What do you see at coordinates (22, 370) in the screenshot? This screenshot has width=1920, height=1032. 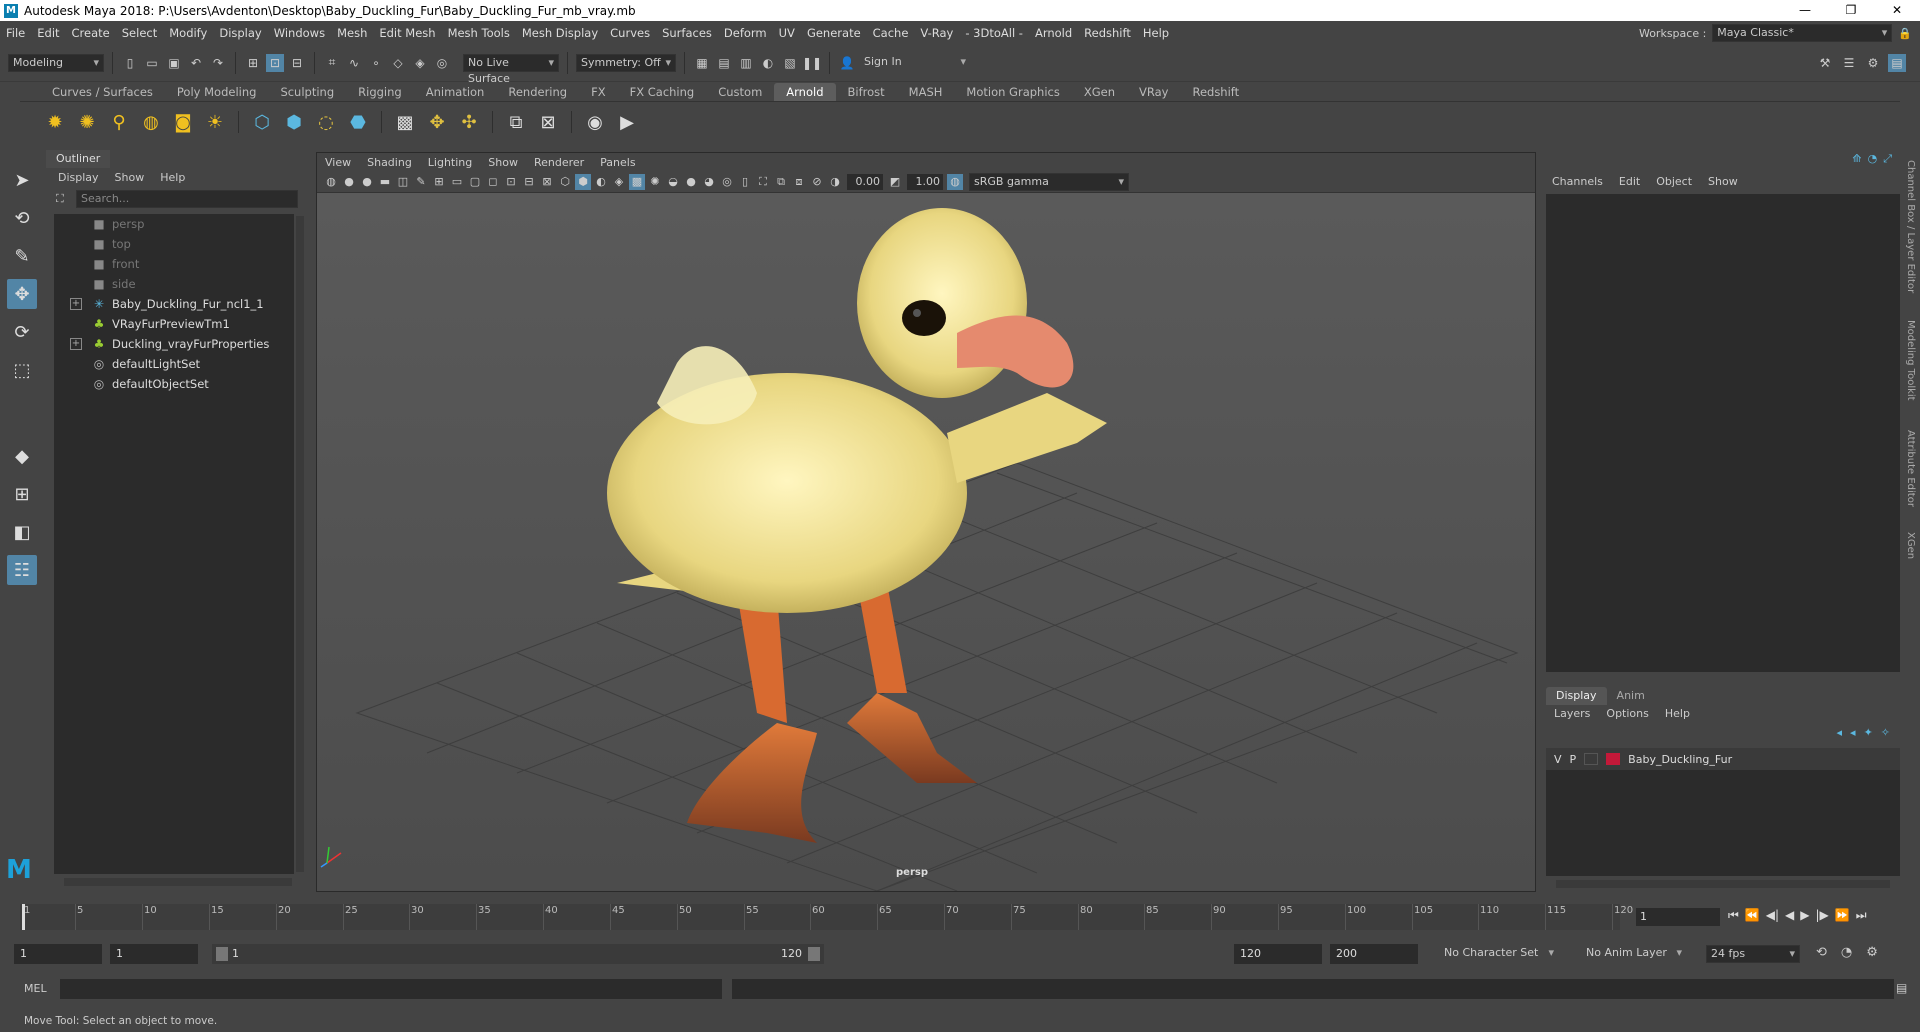 I see `scale-tool-icon: ⬚` at bounding box center [22, 370].